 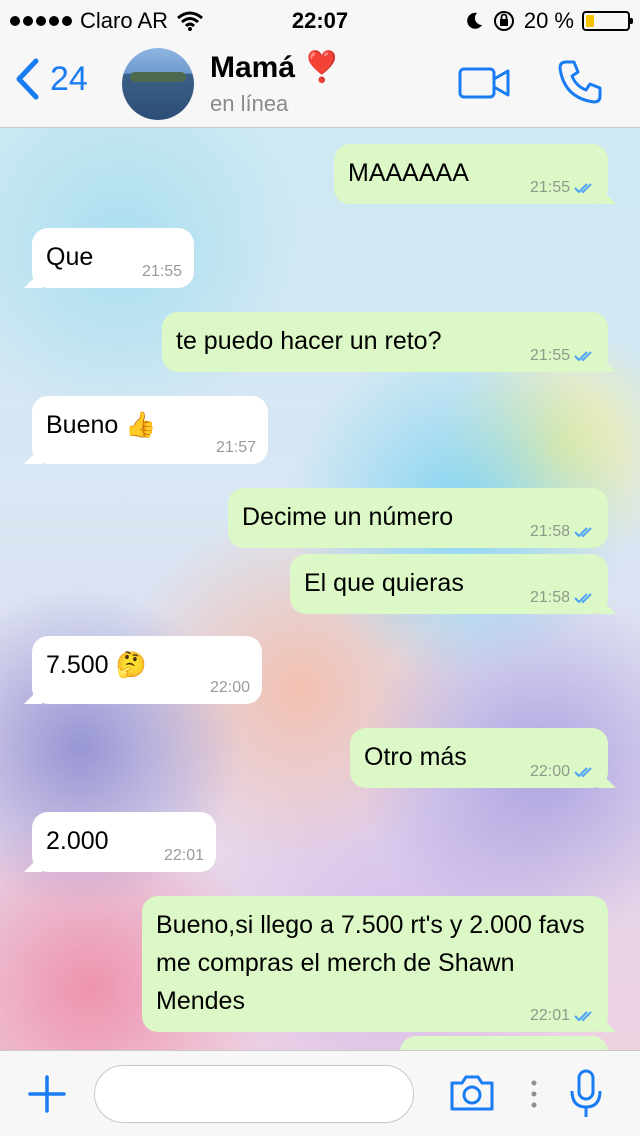 I want to click on moon-icon, so click(x=474, y=20).